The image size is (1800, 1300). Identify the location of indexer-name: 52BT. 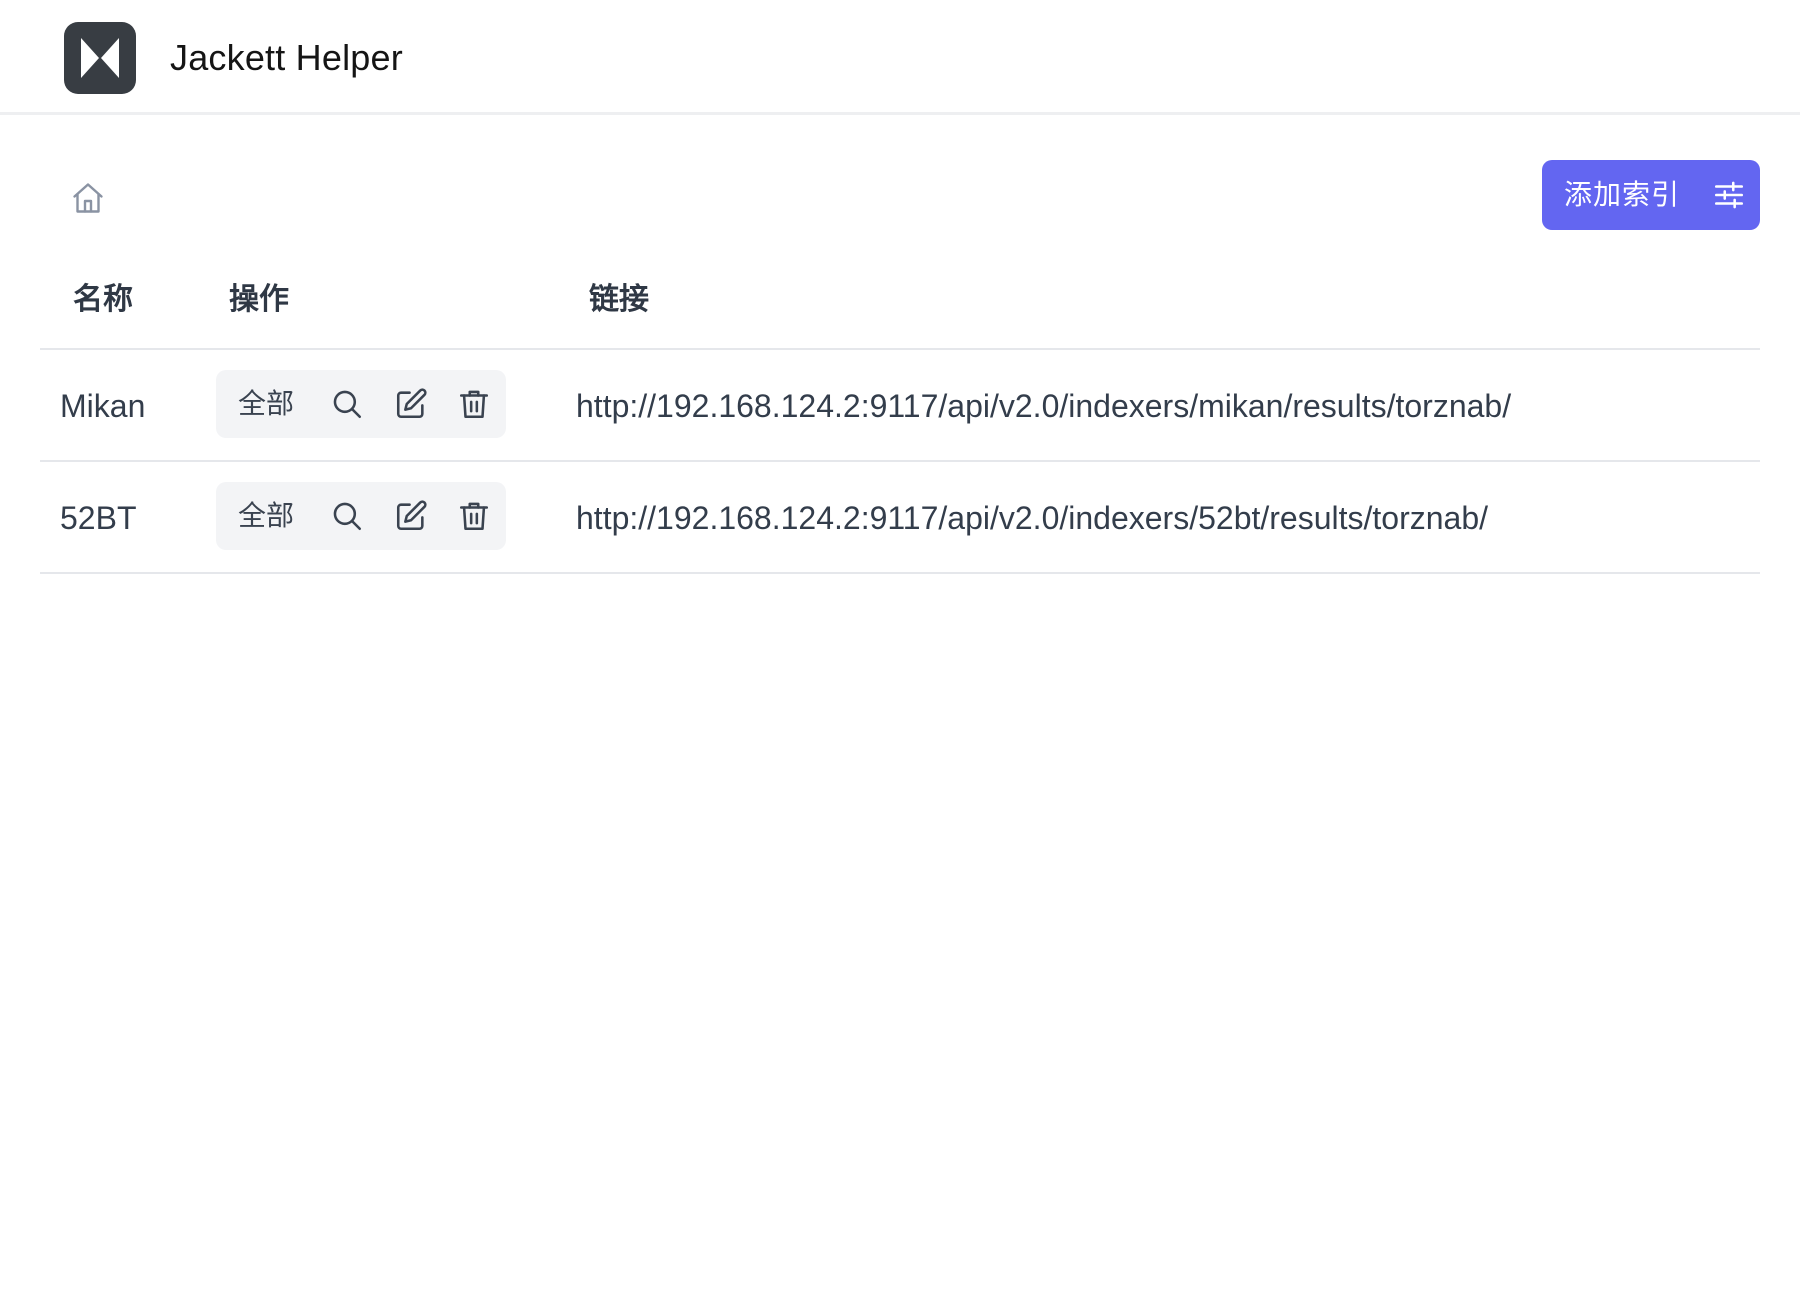
(98, 518).